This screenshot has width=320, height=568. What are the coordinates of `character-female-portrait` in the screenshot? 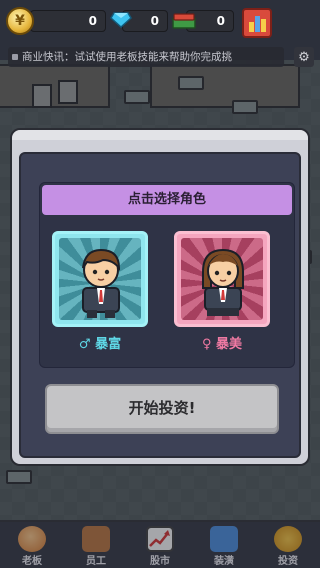 It's located at (222, 279).